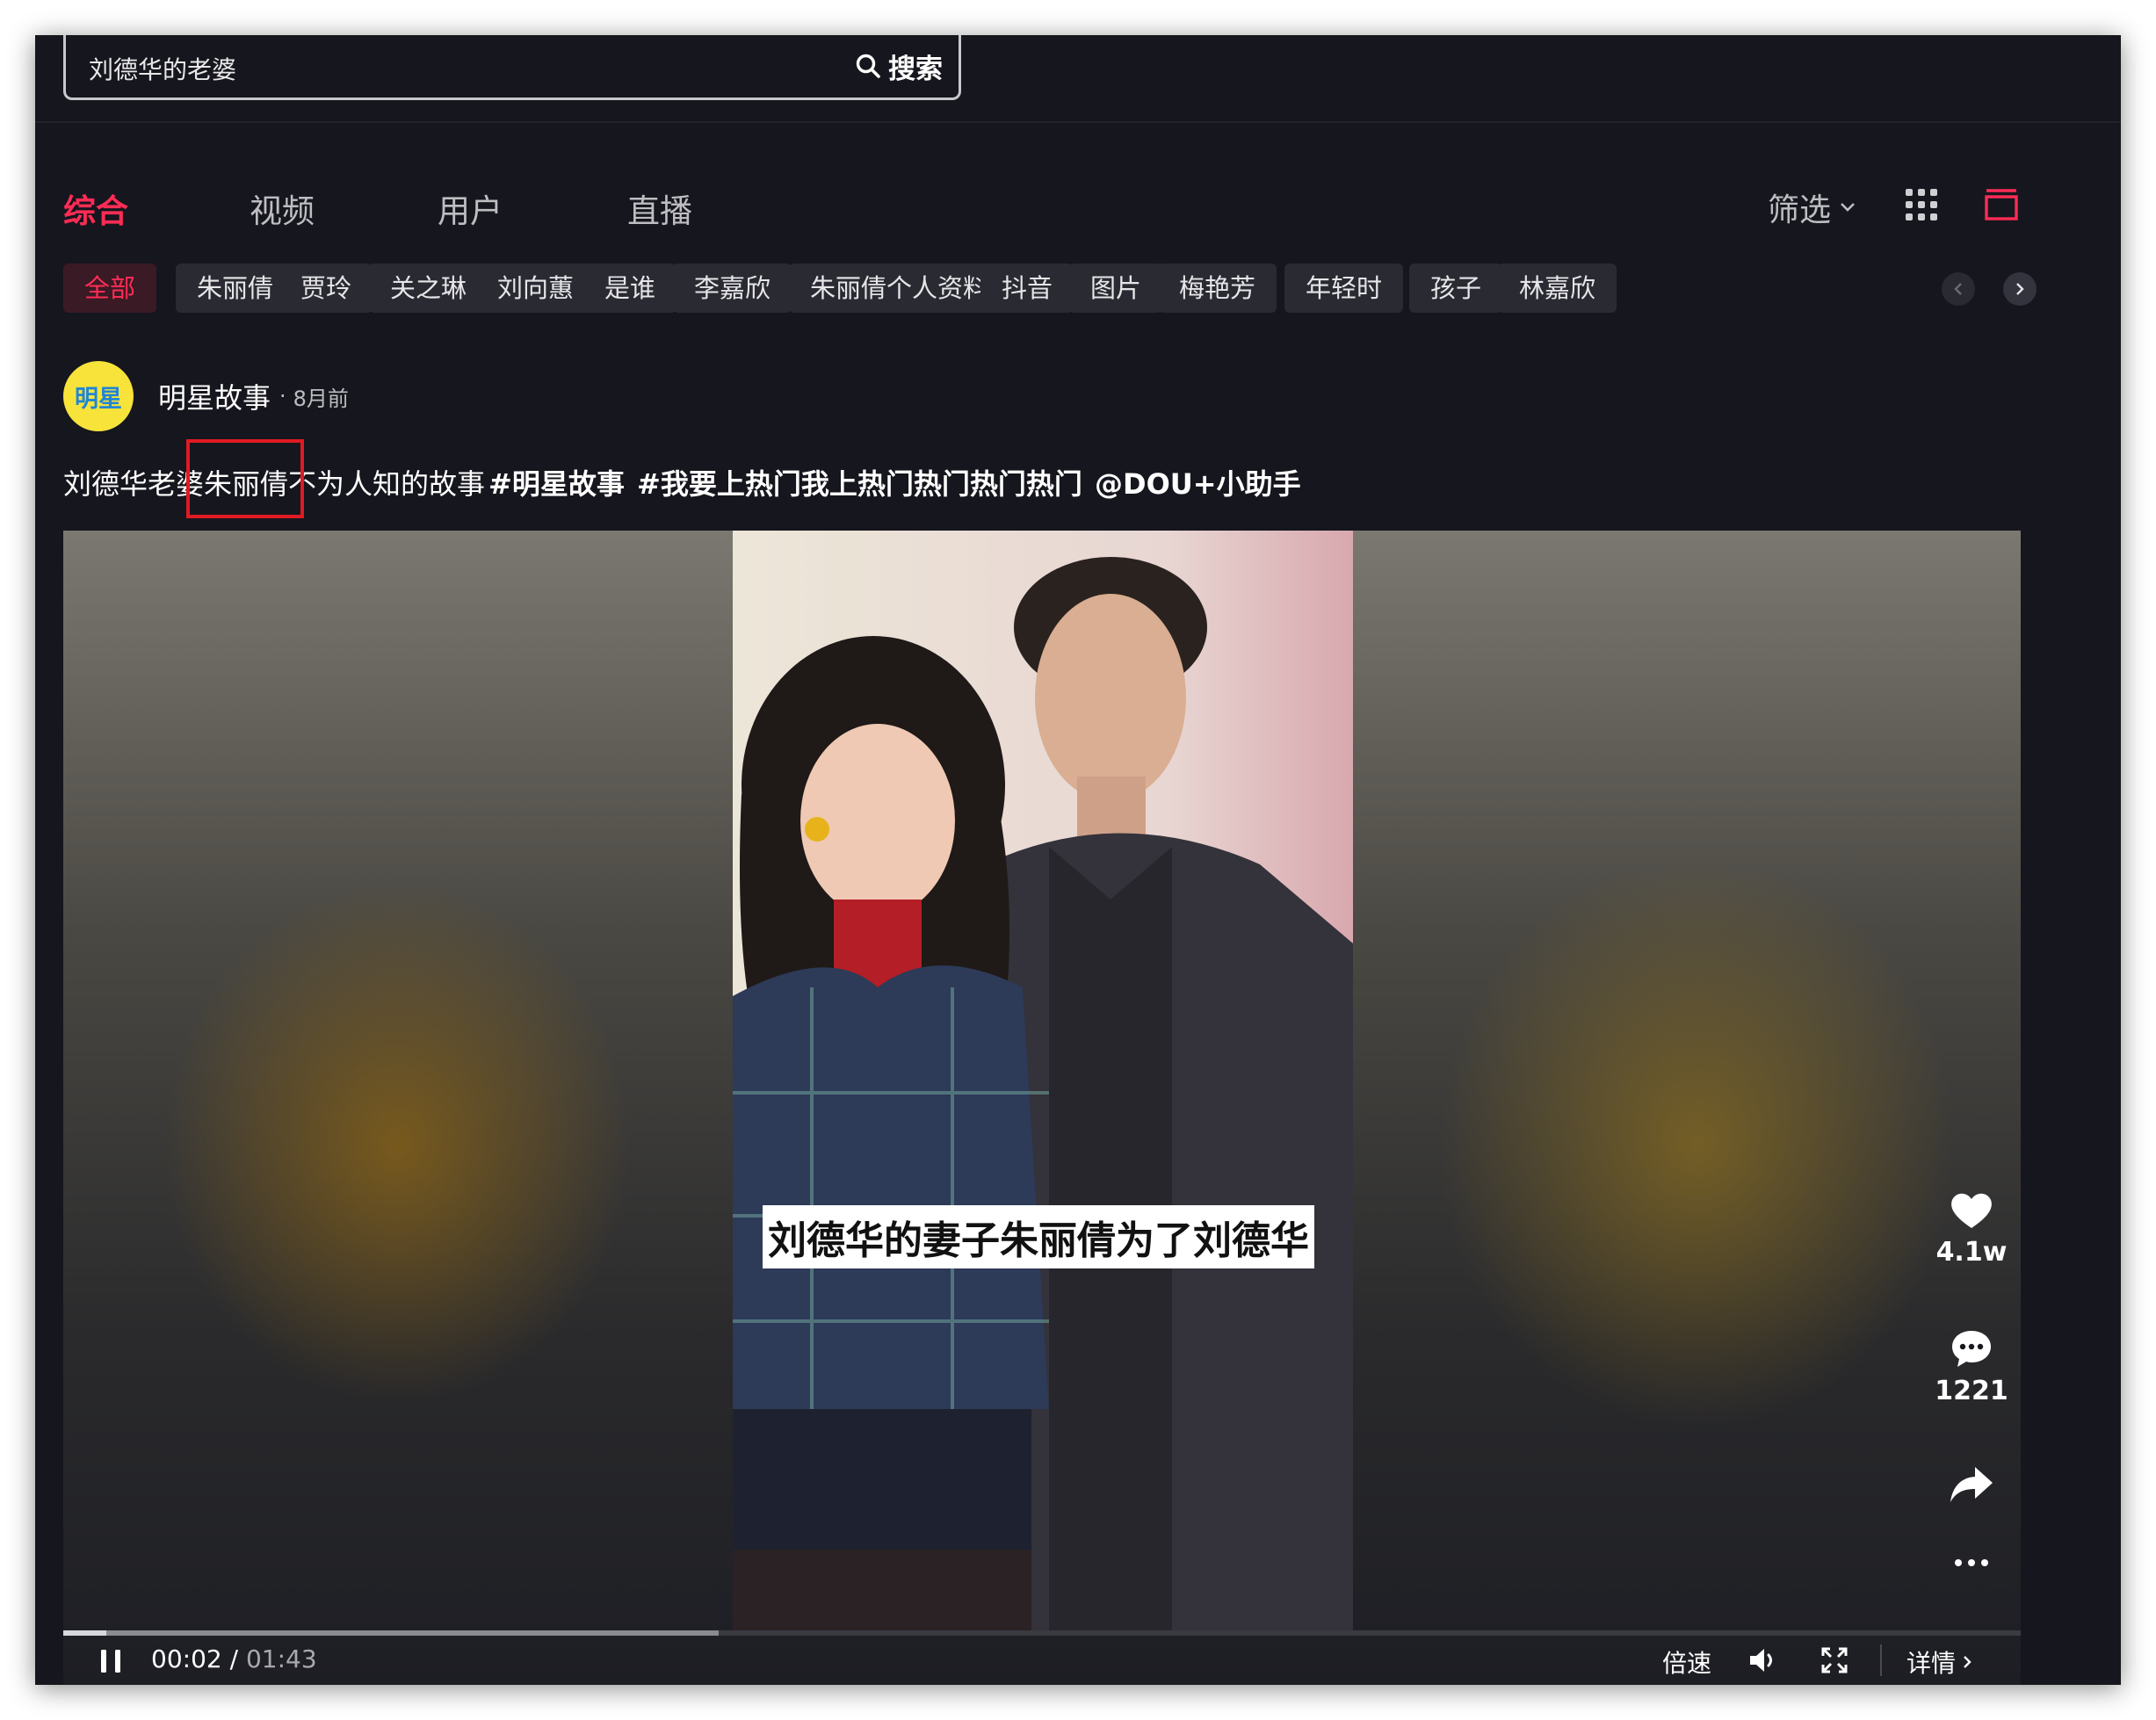 This screenshot has height=1720, width=2156. I want to click on highlight-annotation-box, so click(245, 478).